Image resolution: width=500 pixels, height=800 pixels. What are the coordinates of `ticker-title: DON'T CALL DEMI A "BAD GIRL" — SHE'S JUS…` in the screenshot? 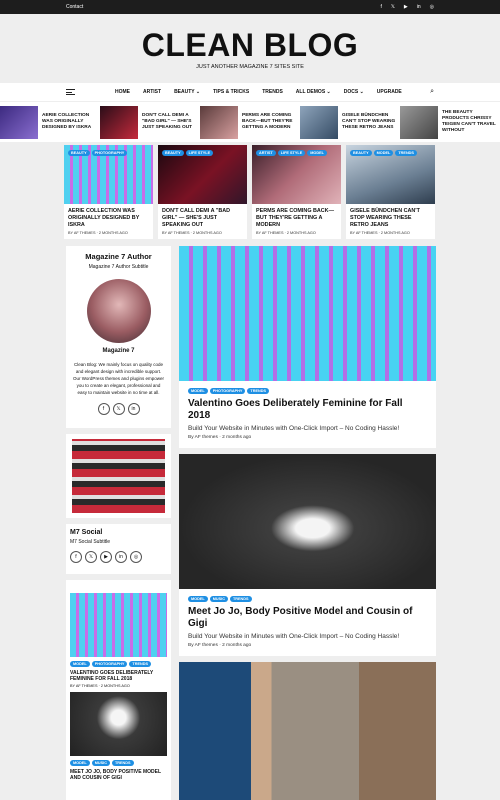 It's located at (167, 121).